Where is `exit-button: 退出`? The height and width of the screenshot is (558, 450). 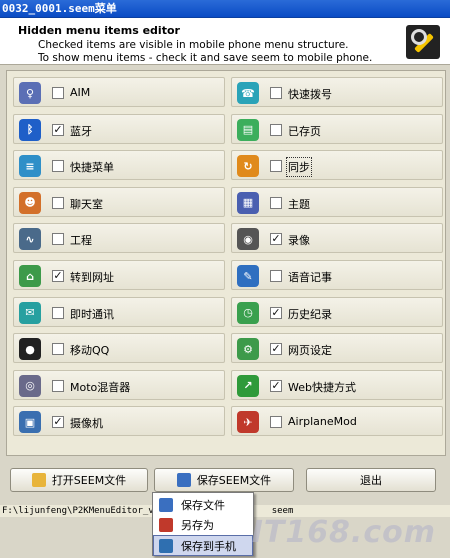 exit-button: 退出 is located at coordinates (371, 480).